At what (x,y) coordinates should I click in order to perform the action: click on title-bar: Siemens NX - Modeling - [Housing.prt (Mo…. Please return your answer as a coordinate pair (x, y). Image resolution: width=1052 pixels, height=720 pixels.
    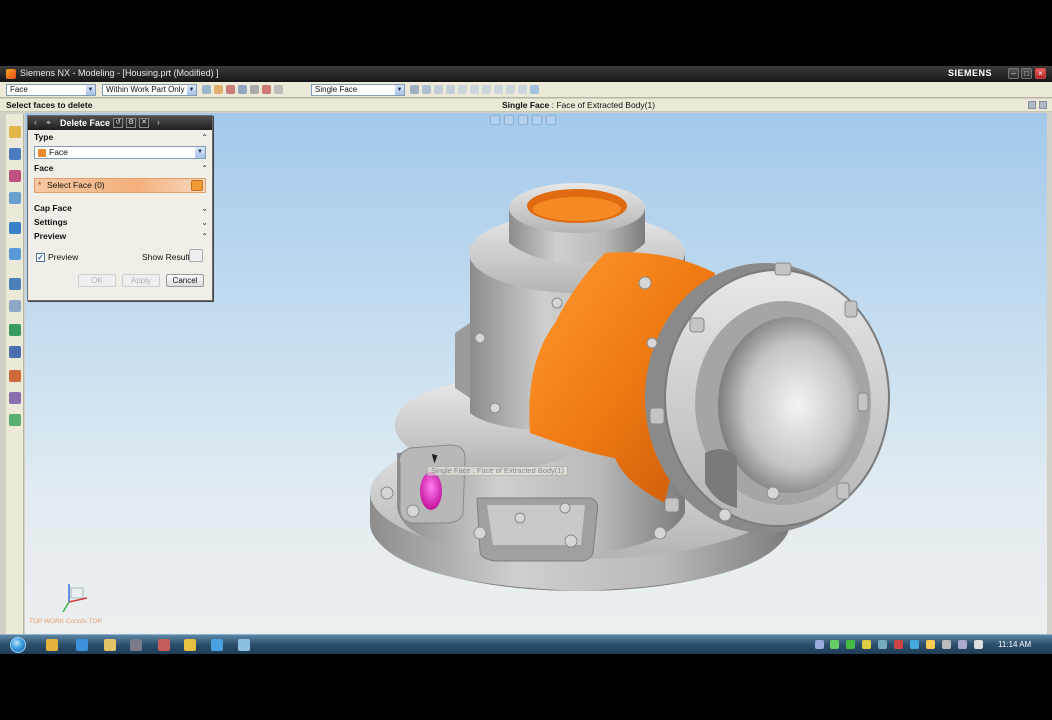
    Looking at the image, I should click on (526, 74).